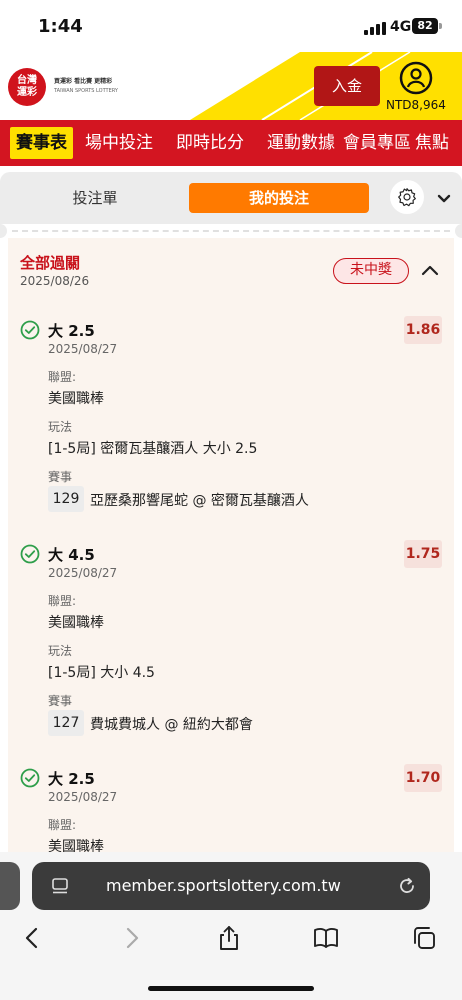 The width and height of the screenshot is (462, 1000). What do you see at coordinates (60, 26) in the screenshot?
I see `status-time: 1:44` at bounding box center [60, 26].